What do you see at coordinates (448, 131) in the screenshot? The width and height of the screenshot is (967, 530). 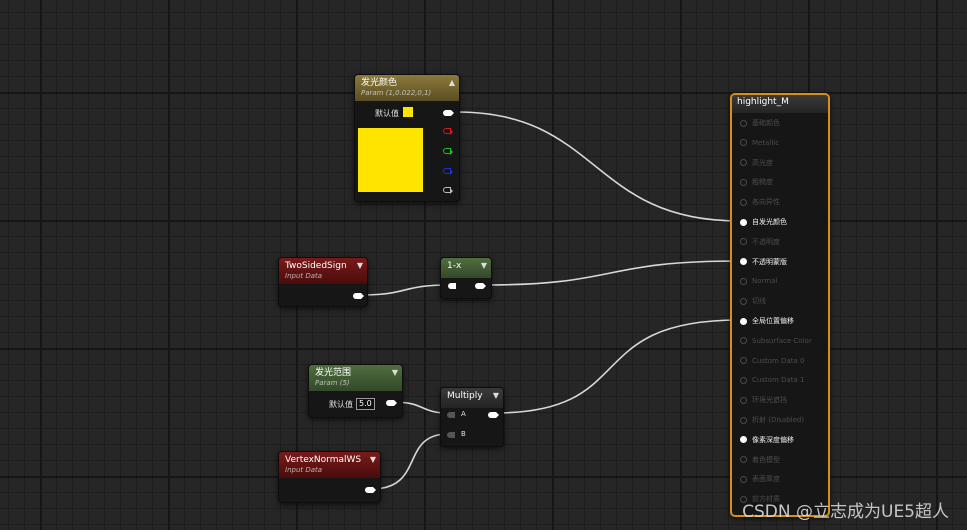 I see `red-output-pin` at bounding box center [448, 131].